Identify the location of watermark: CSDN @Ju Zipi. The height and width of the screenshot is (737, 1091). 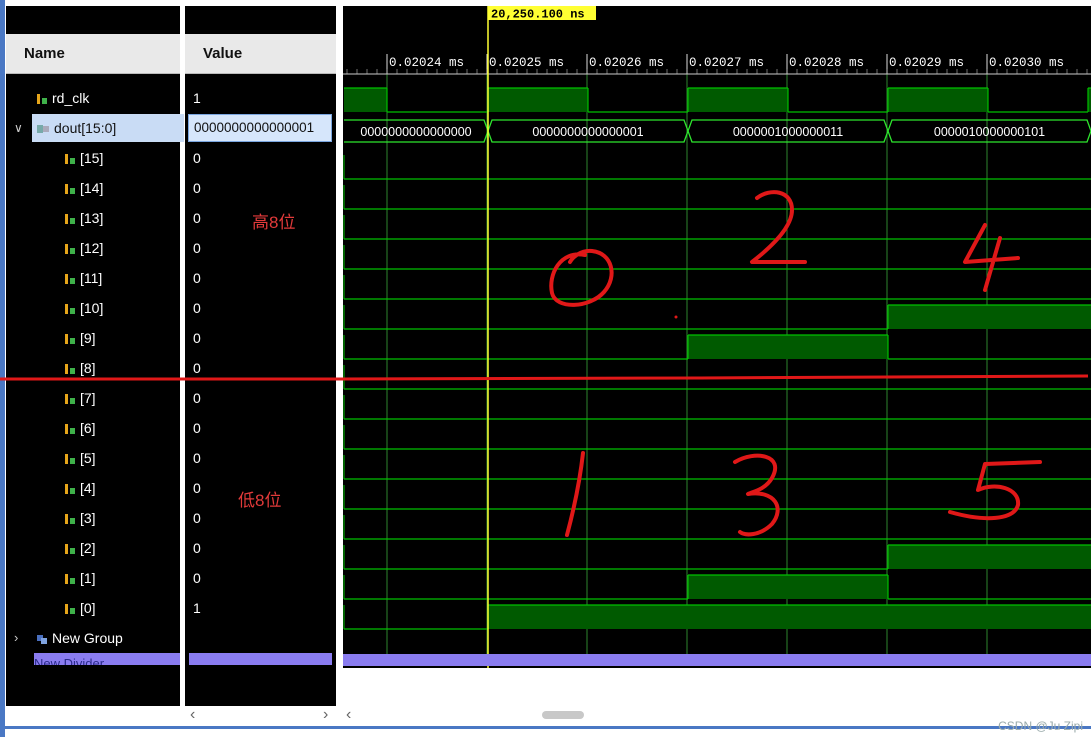
(1040, 726).